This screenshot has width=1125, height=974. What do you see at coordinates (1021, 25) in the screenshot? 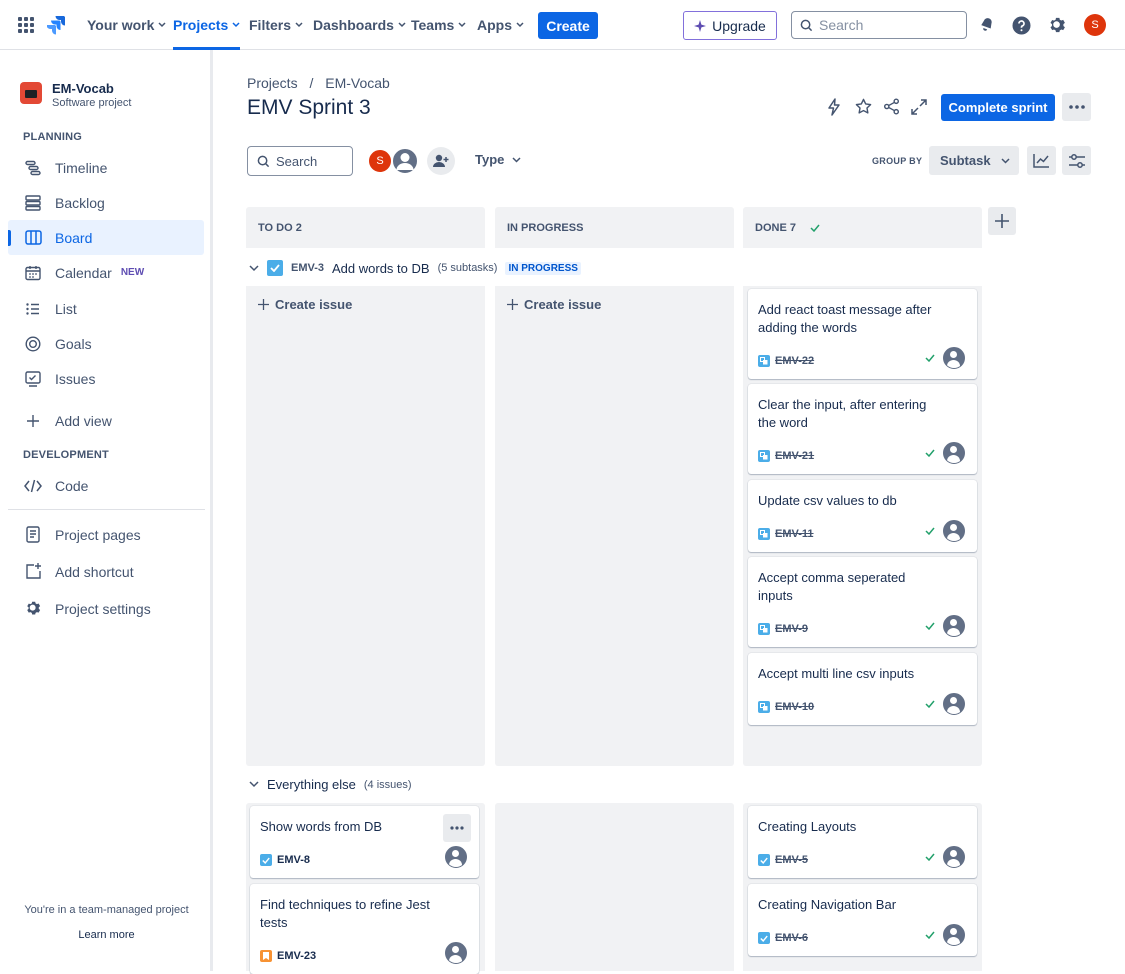
I see `help-icon` at bounding box center [1021, 25].